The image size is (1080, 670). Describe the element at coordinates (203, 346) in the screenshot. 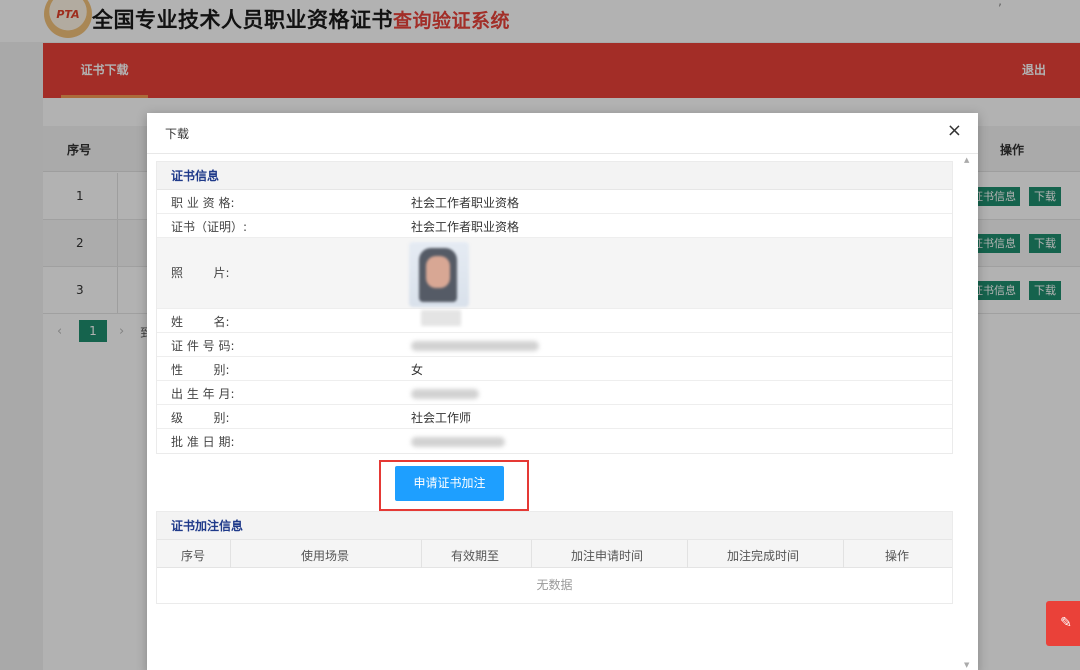

I see `info-label: 证 件 号 码:` at that location.